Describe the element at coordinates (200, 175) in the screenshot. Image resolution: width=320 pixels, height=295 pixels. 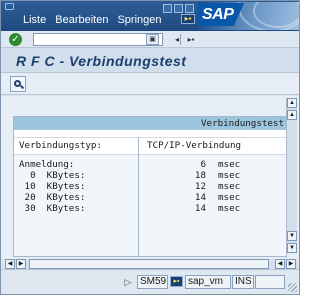
I see `row-value: 18` at that location.